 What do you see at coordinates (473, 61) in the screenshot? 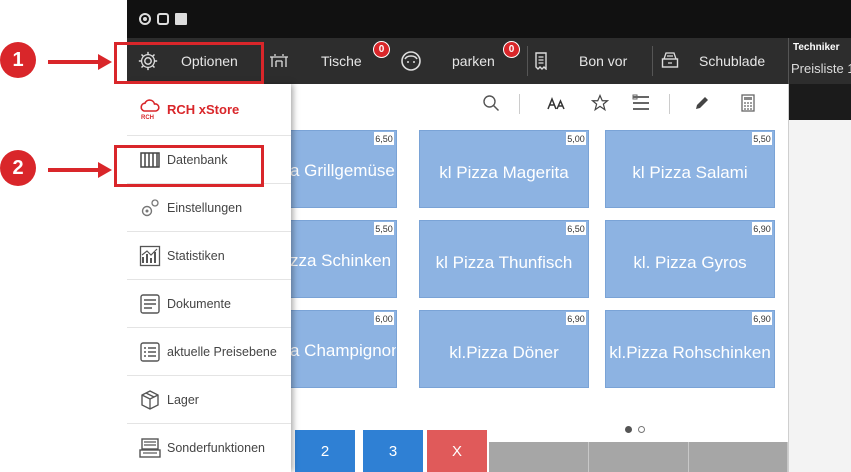
I see `park-label: parken` at bounding box center [473, 61].